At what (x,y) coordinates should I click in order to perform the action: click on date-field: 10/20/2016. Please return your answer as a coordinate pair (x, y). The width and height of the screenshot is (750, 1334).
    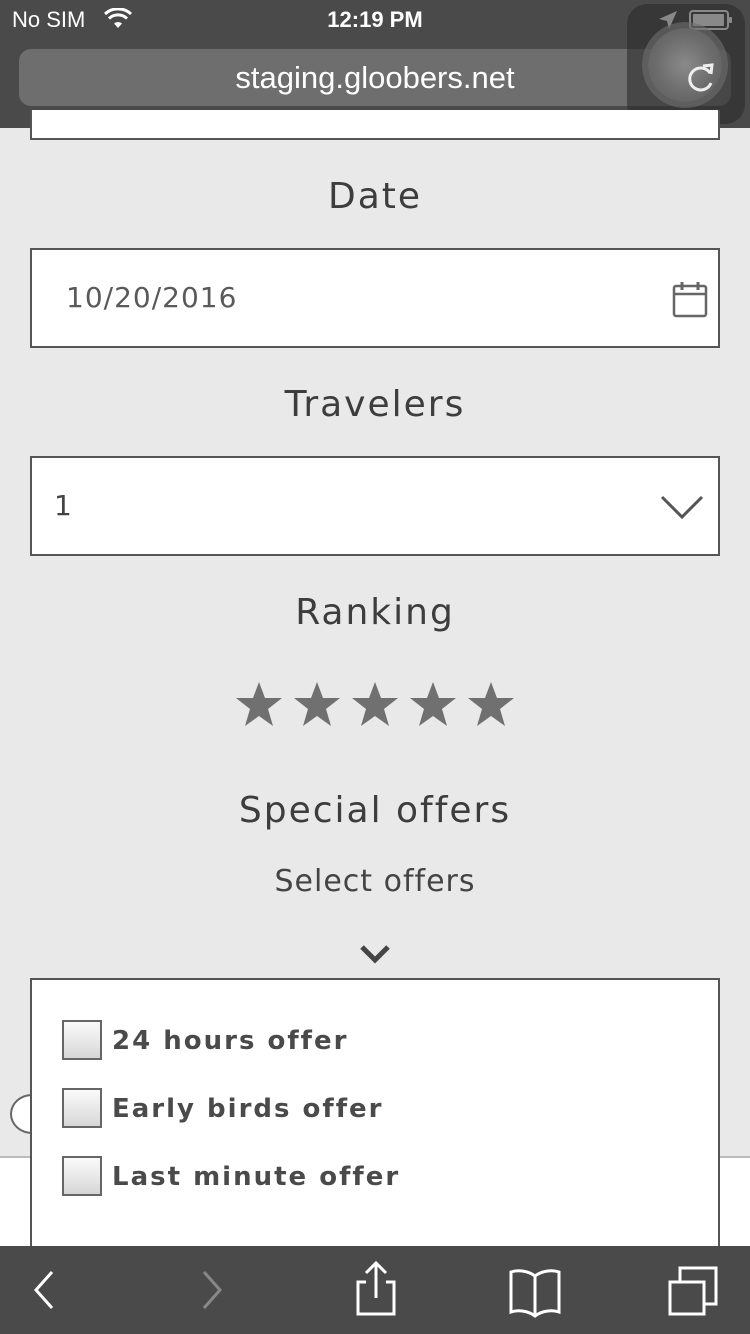
    Looking at the image, I should click on (375, 298).